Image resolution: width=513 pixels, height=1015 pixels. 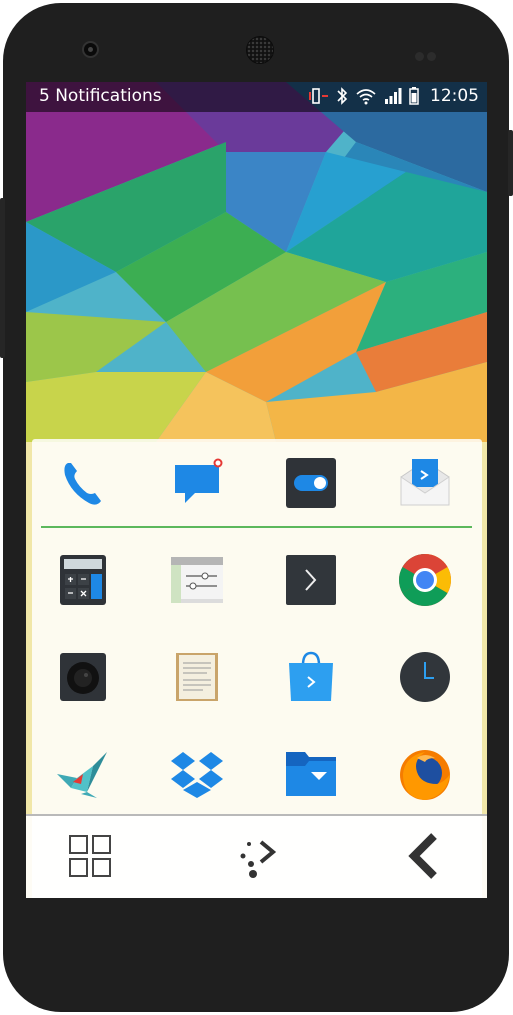 I want to click on firefox-icon, so click(x=425, y=775).